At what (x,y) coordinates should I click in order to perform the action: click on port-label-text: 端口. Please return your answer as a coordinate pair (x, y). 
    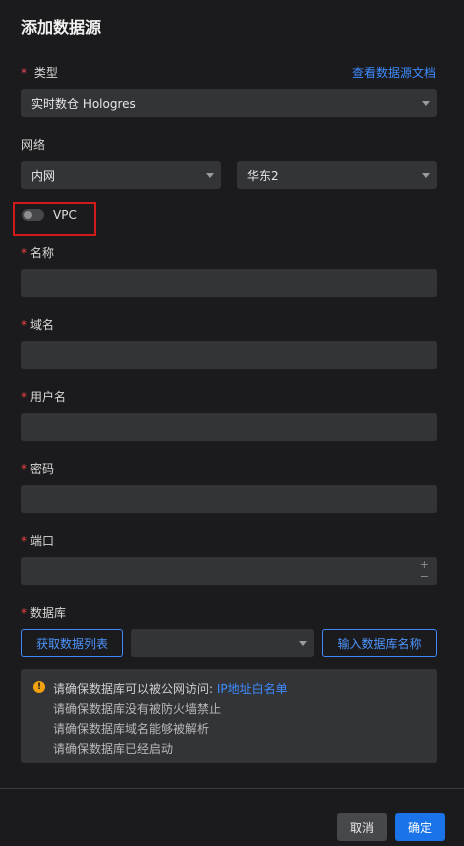
    Looking at the image, I should click on (42, 541).